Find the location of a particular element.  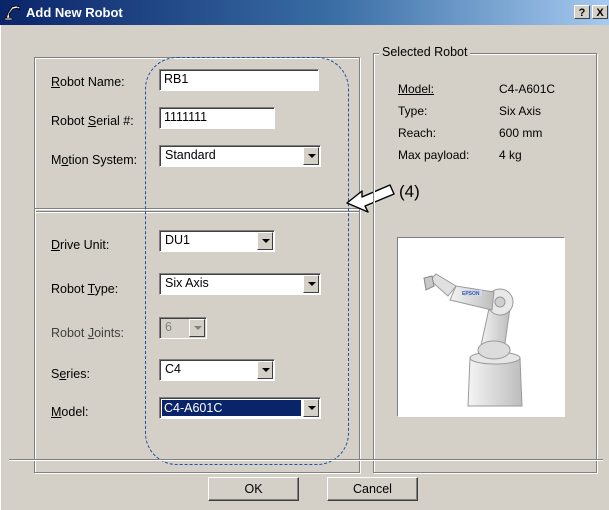

robot-type-label: Robot Type: is located at coordinates (85, 289).